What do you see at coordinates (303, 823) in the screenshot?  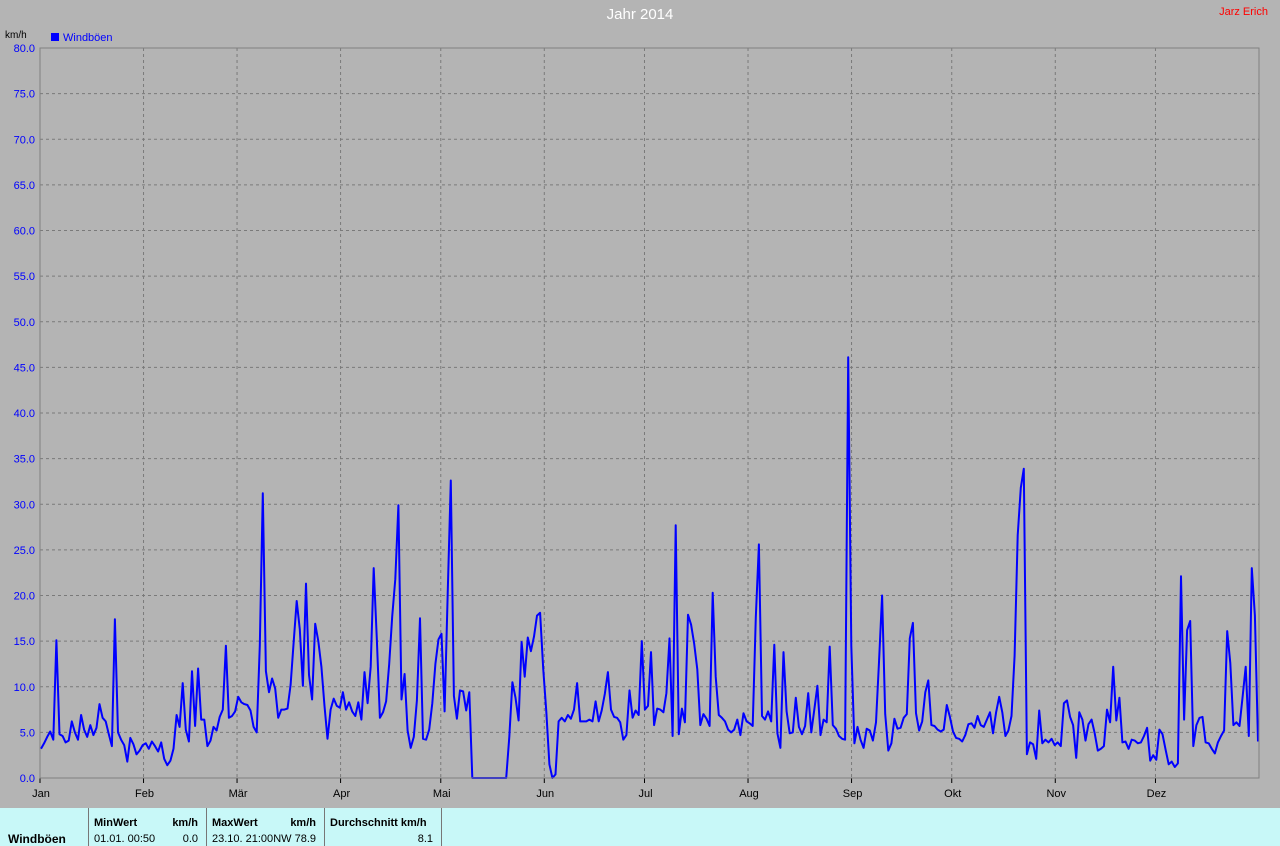 I see `max-unit: km/h` at bounding box center [303, 823].